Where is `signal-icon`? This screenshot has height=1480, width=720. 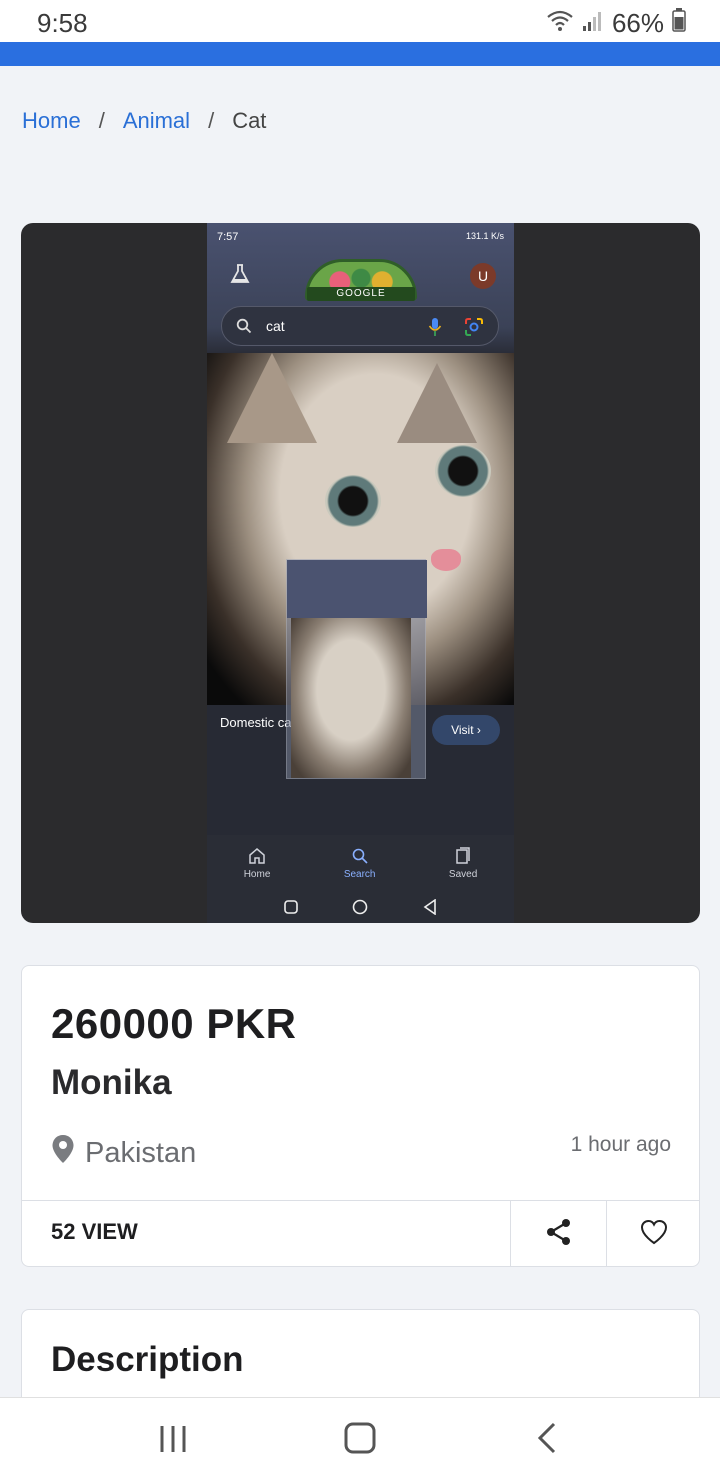
signal-icon is located at coordinates (593, 23).